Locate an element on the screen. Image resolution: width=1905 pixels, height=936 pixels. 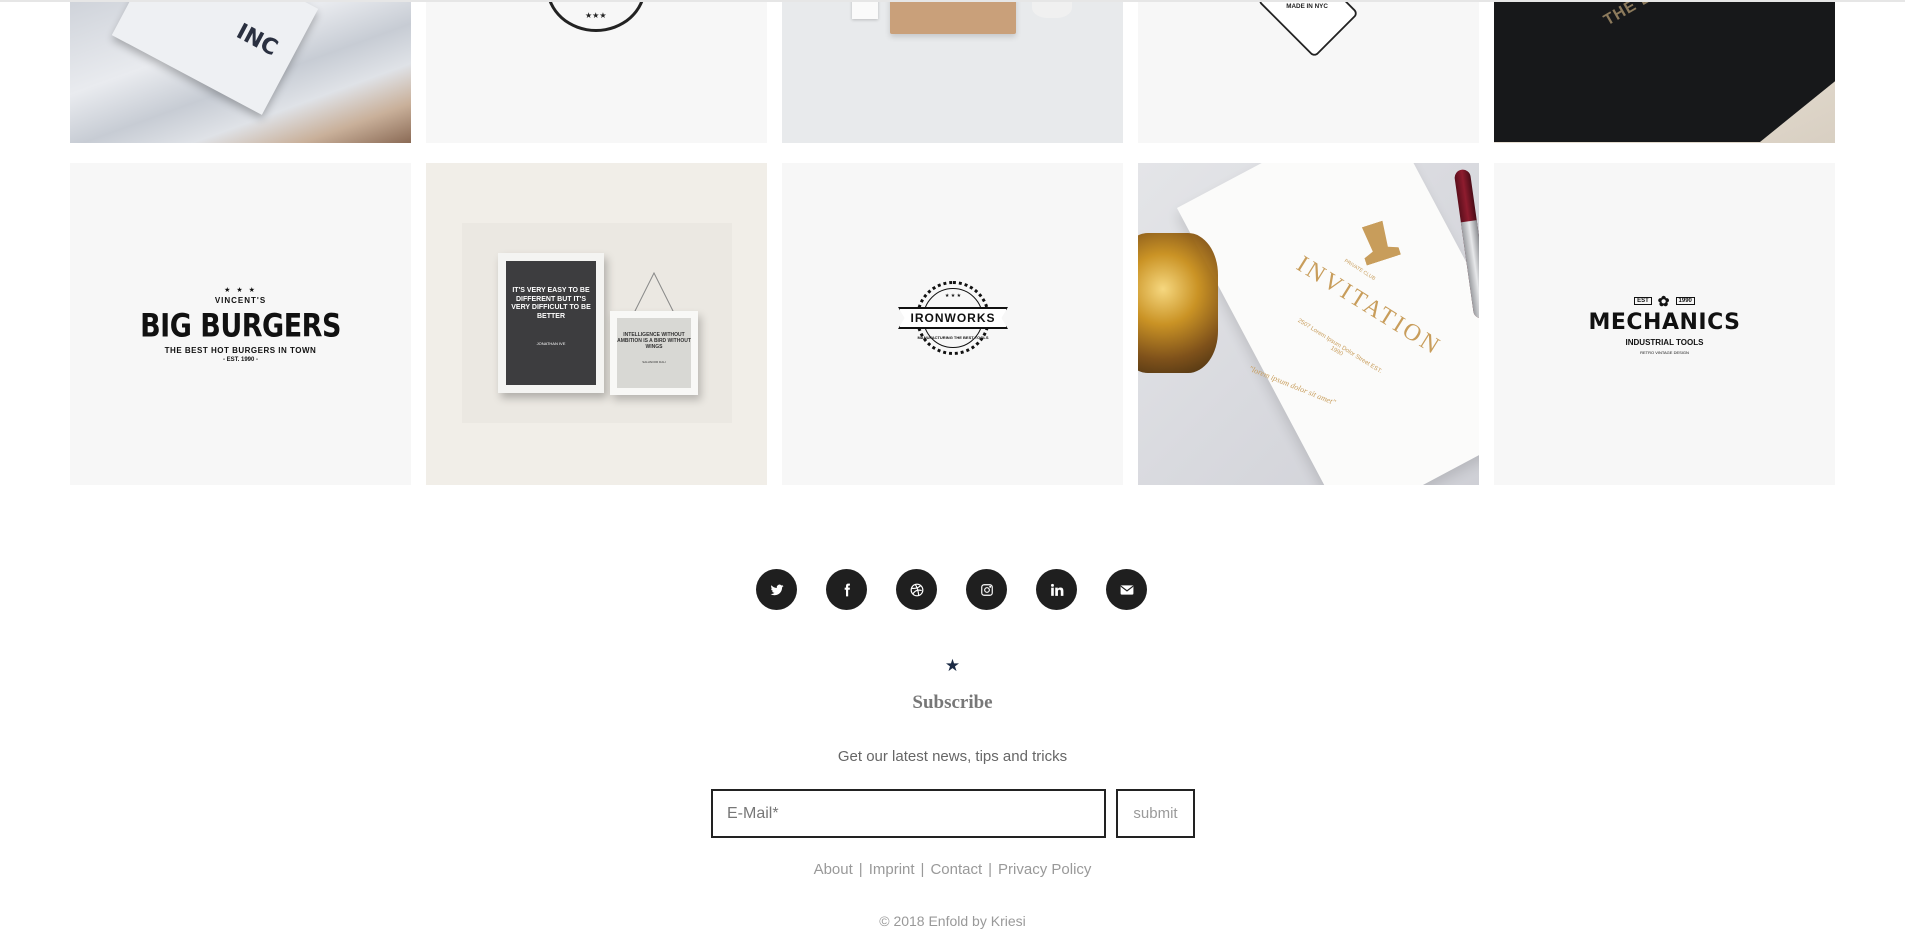
footer-link-privacy-policy: Privacy Policy is located at coordinates (1044, 869).